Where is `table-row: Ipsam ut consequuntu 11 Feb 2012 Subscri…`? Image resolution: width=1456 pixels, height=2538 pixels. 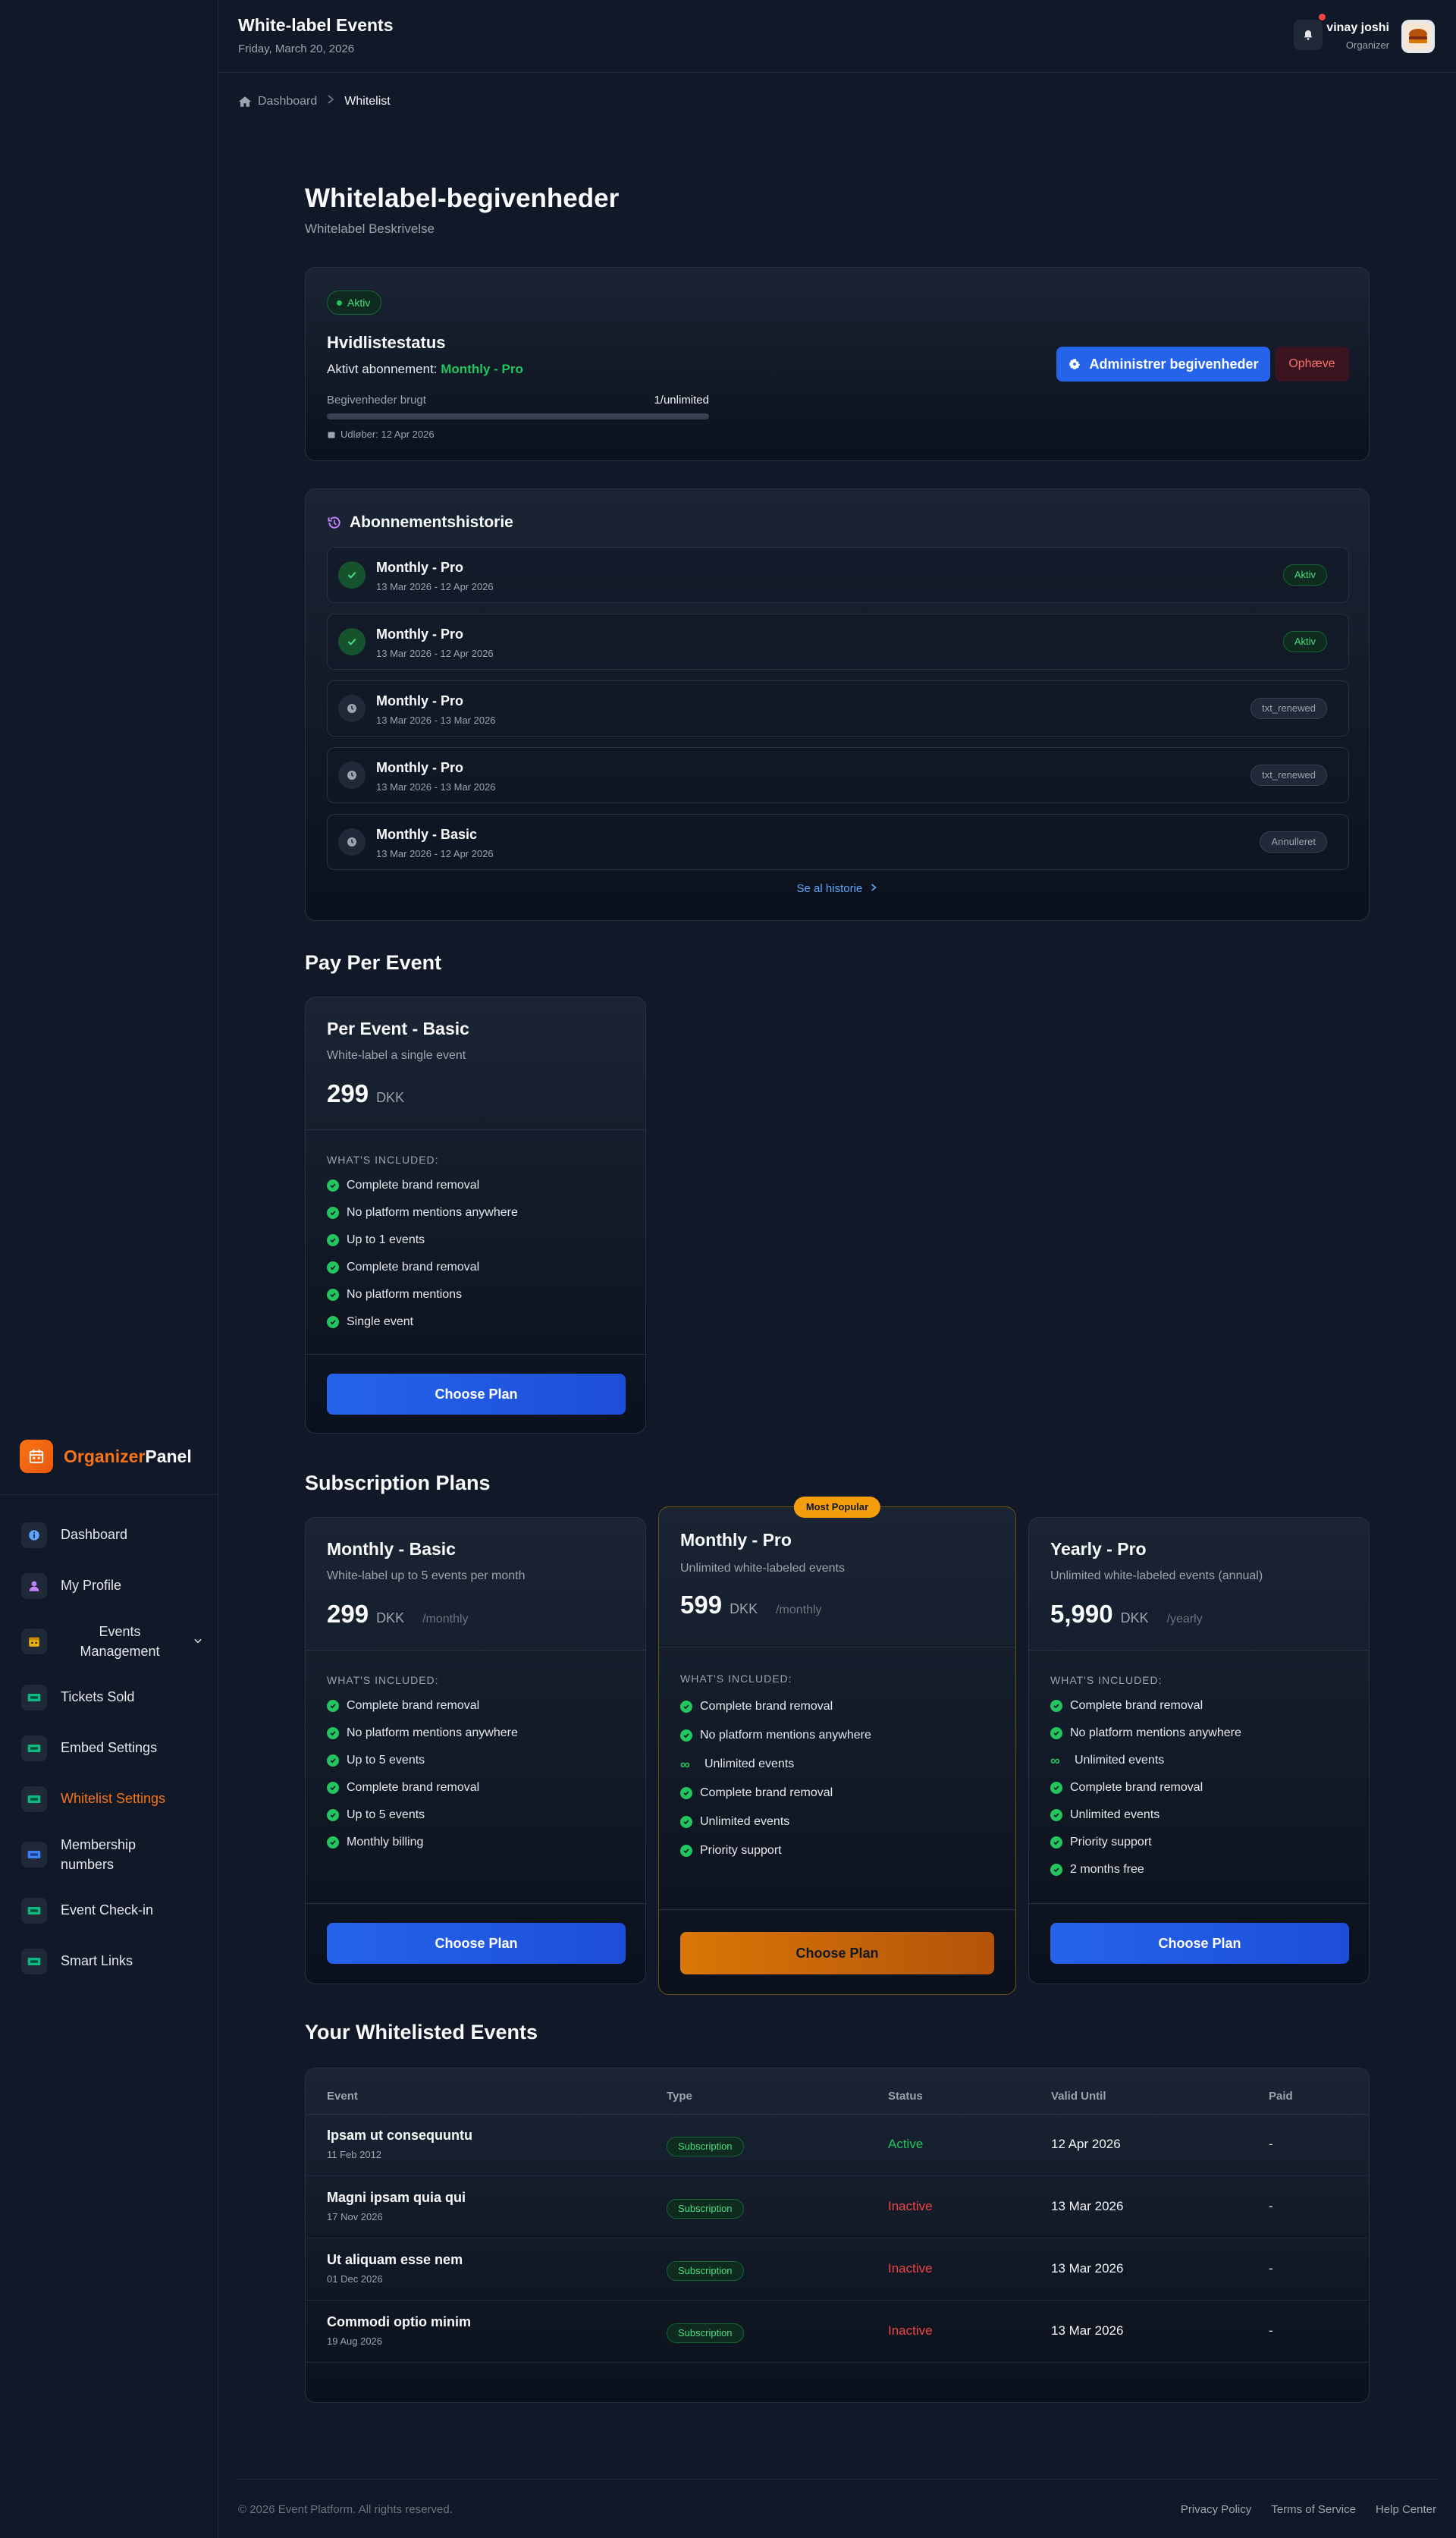
table-row: Ipsam ut consequuntu 11 Feb 2012 Subscri… is located at coordinates (837, 2145).